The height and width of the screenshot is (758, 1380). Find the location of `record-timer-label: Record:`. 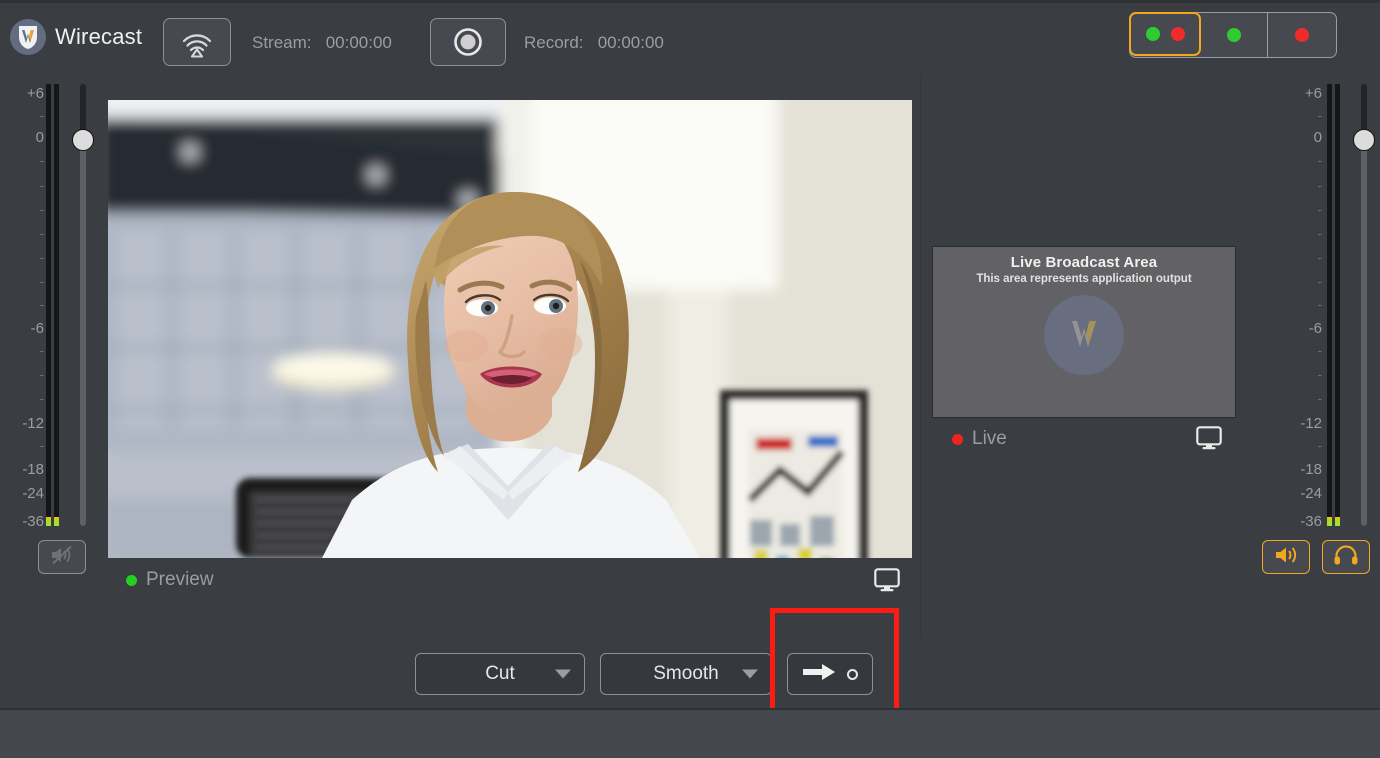

record-timer-label: Record: is located at coordinates (554, 42).